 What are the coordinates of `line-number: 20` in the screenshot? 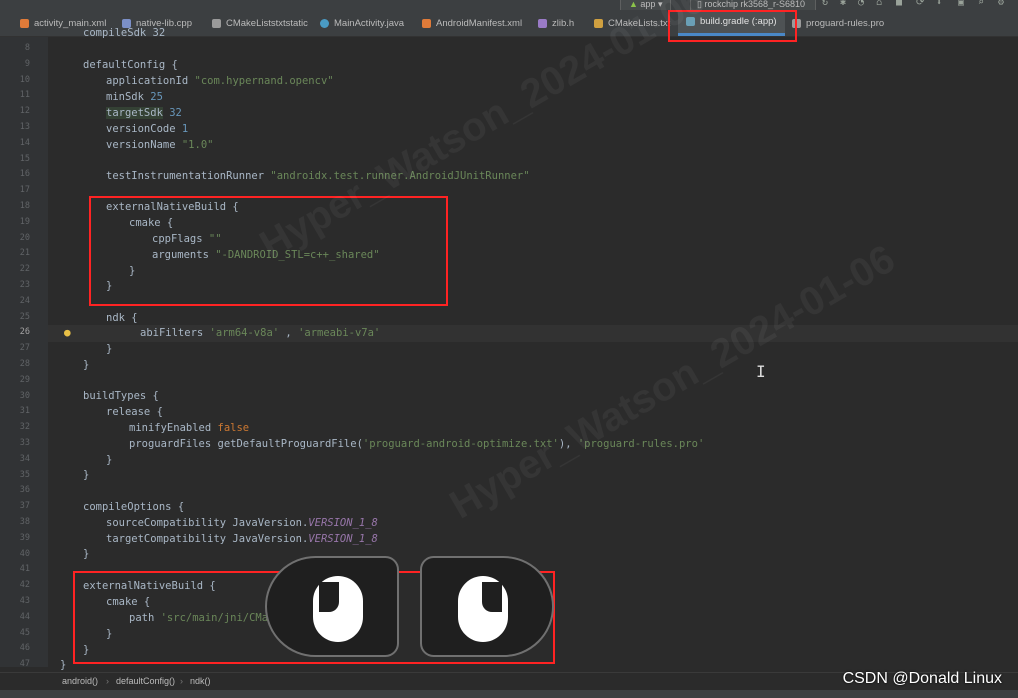 It's located at (24, 237).